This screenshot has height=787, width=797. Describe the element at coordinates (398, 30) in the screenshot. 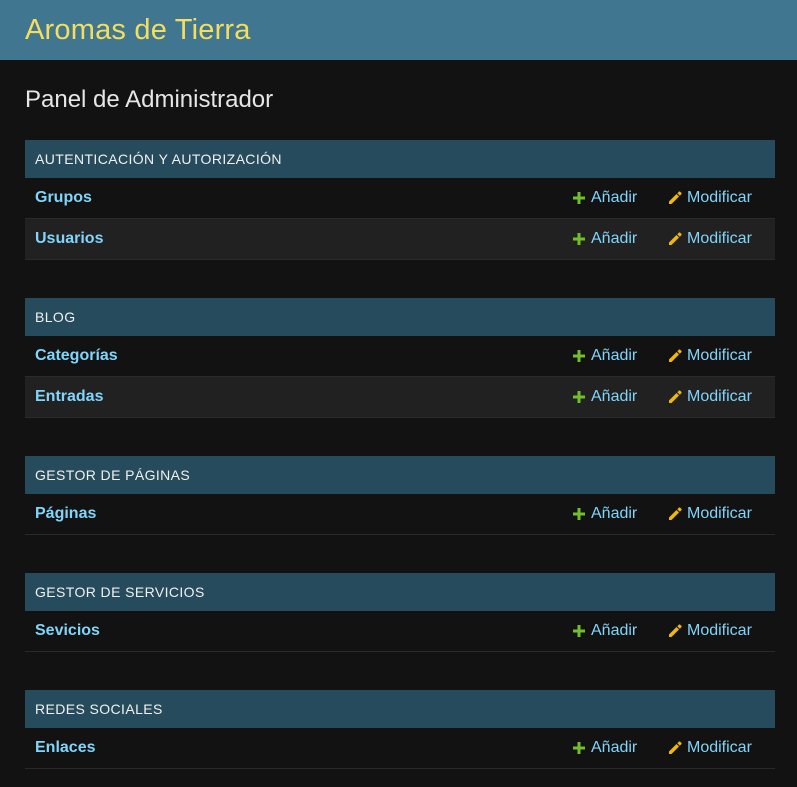

I see `site-header: Aromas de Tierra` at that location.